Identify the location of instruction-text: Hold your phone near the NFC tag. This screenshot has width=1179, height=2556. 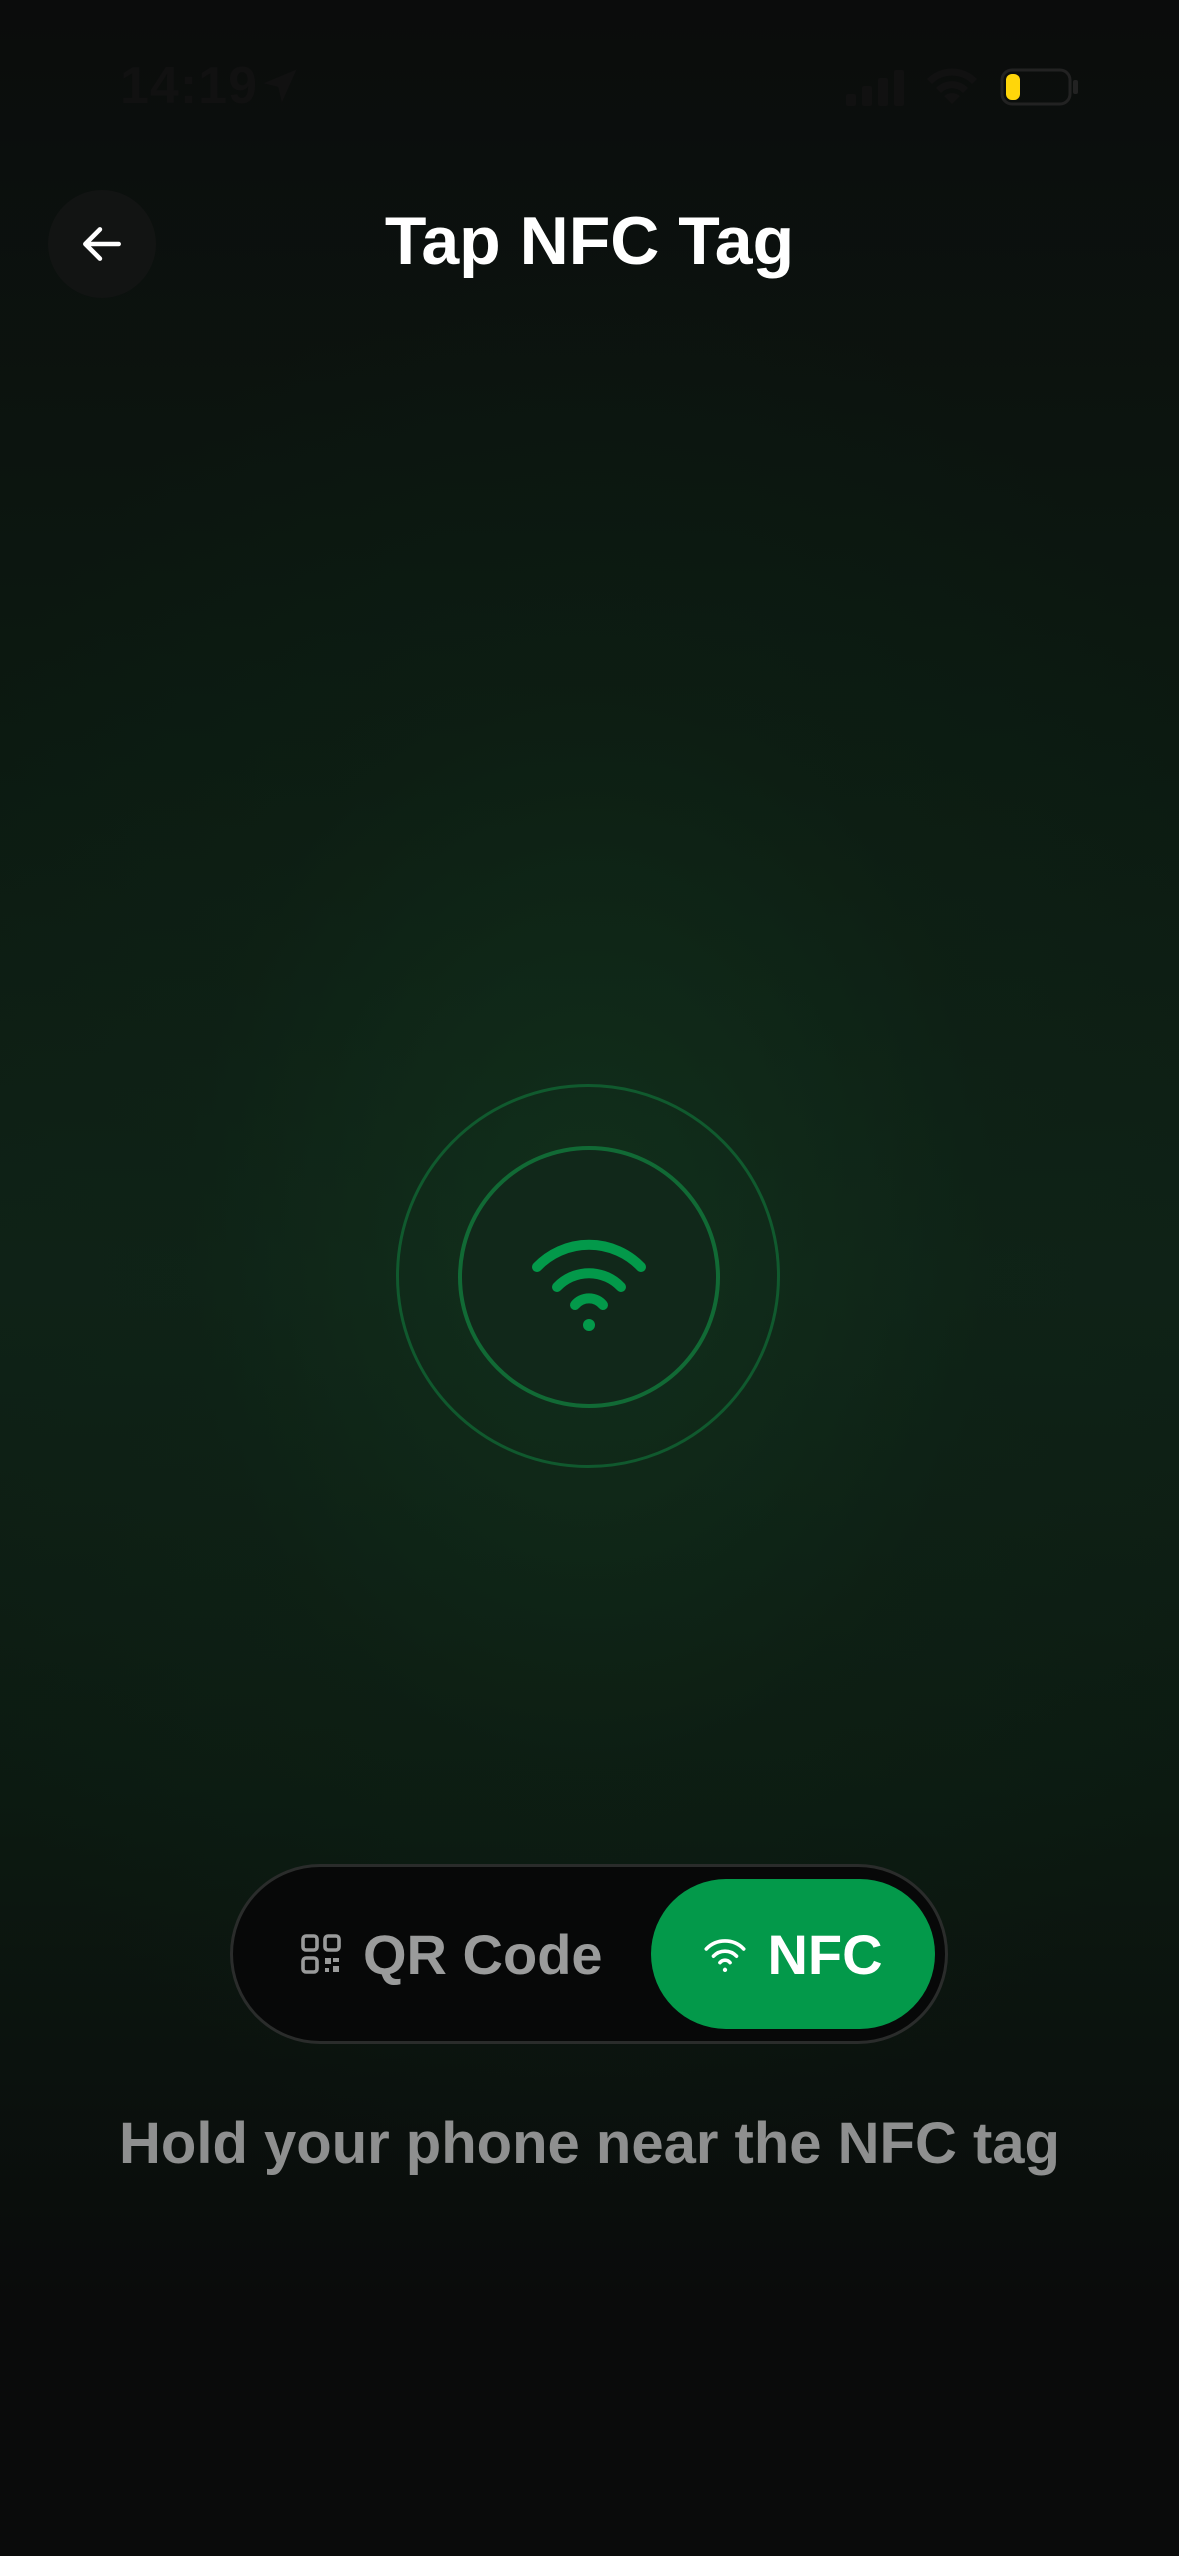
(589, 2143).